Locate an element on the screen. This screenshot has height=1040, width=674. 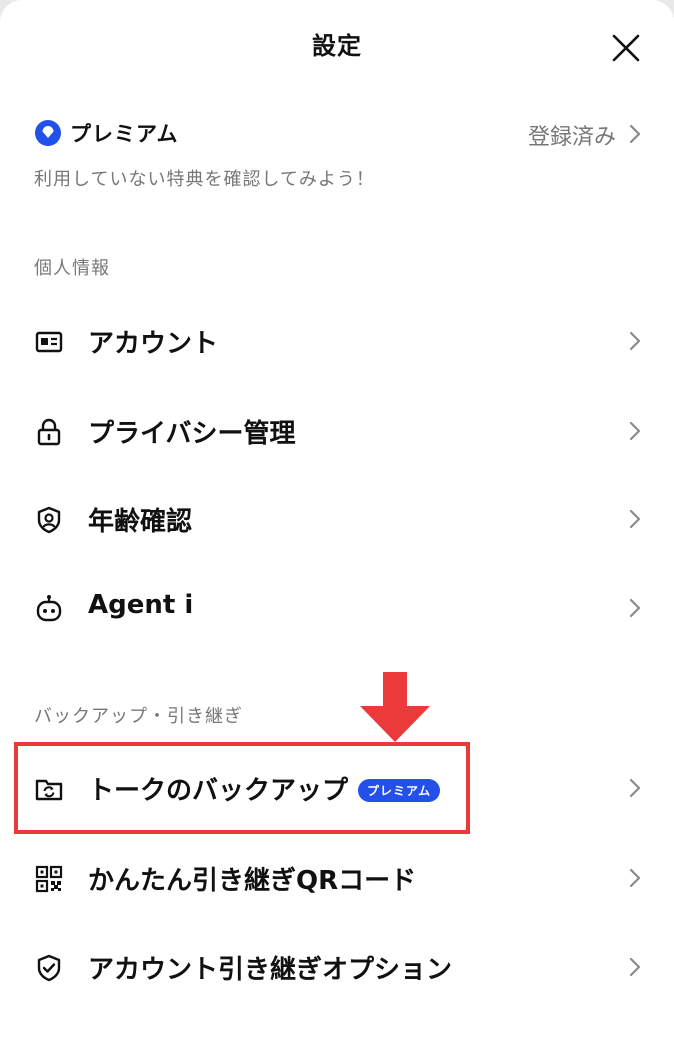
robot-icon is located at coordinates (49, 608).